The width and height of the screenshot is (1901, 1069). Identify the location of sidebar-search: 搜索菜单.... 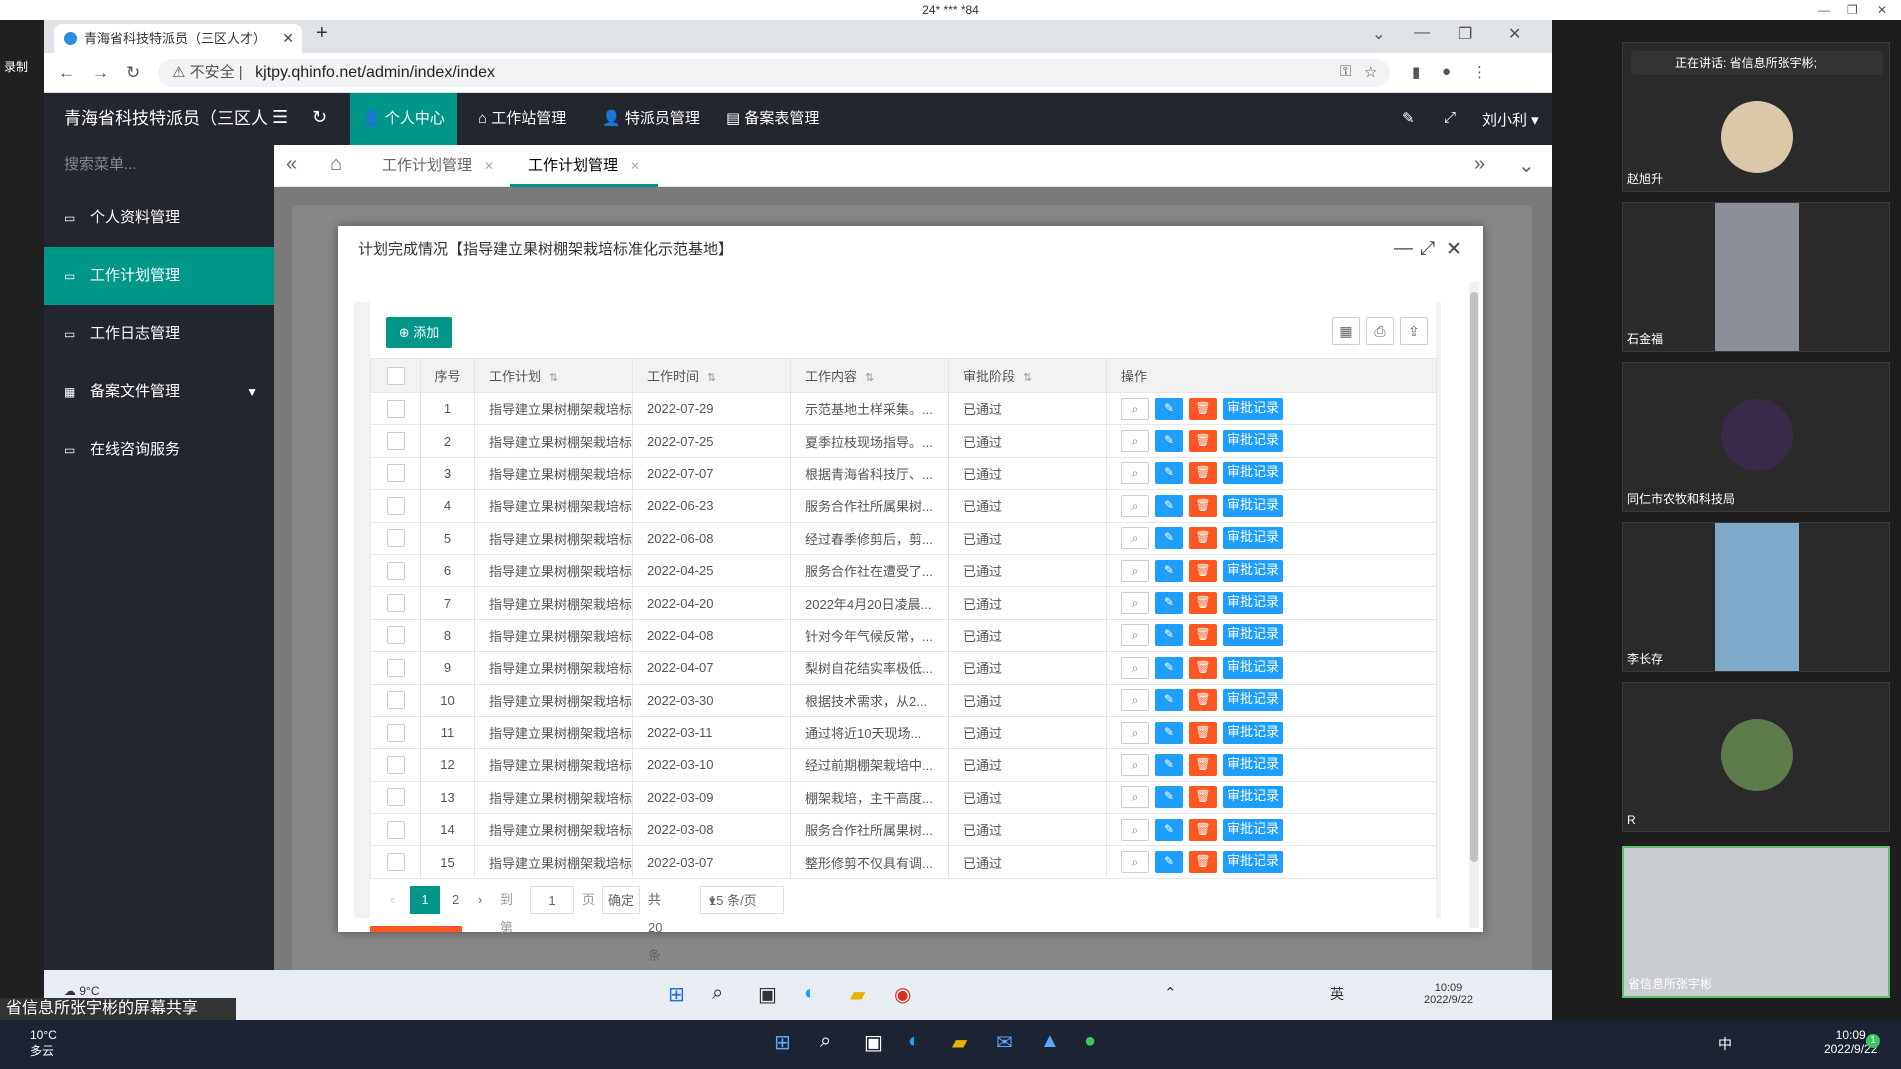
(100, 163).